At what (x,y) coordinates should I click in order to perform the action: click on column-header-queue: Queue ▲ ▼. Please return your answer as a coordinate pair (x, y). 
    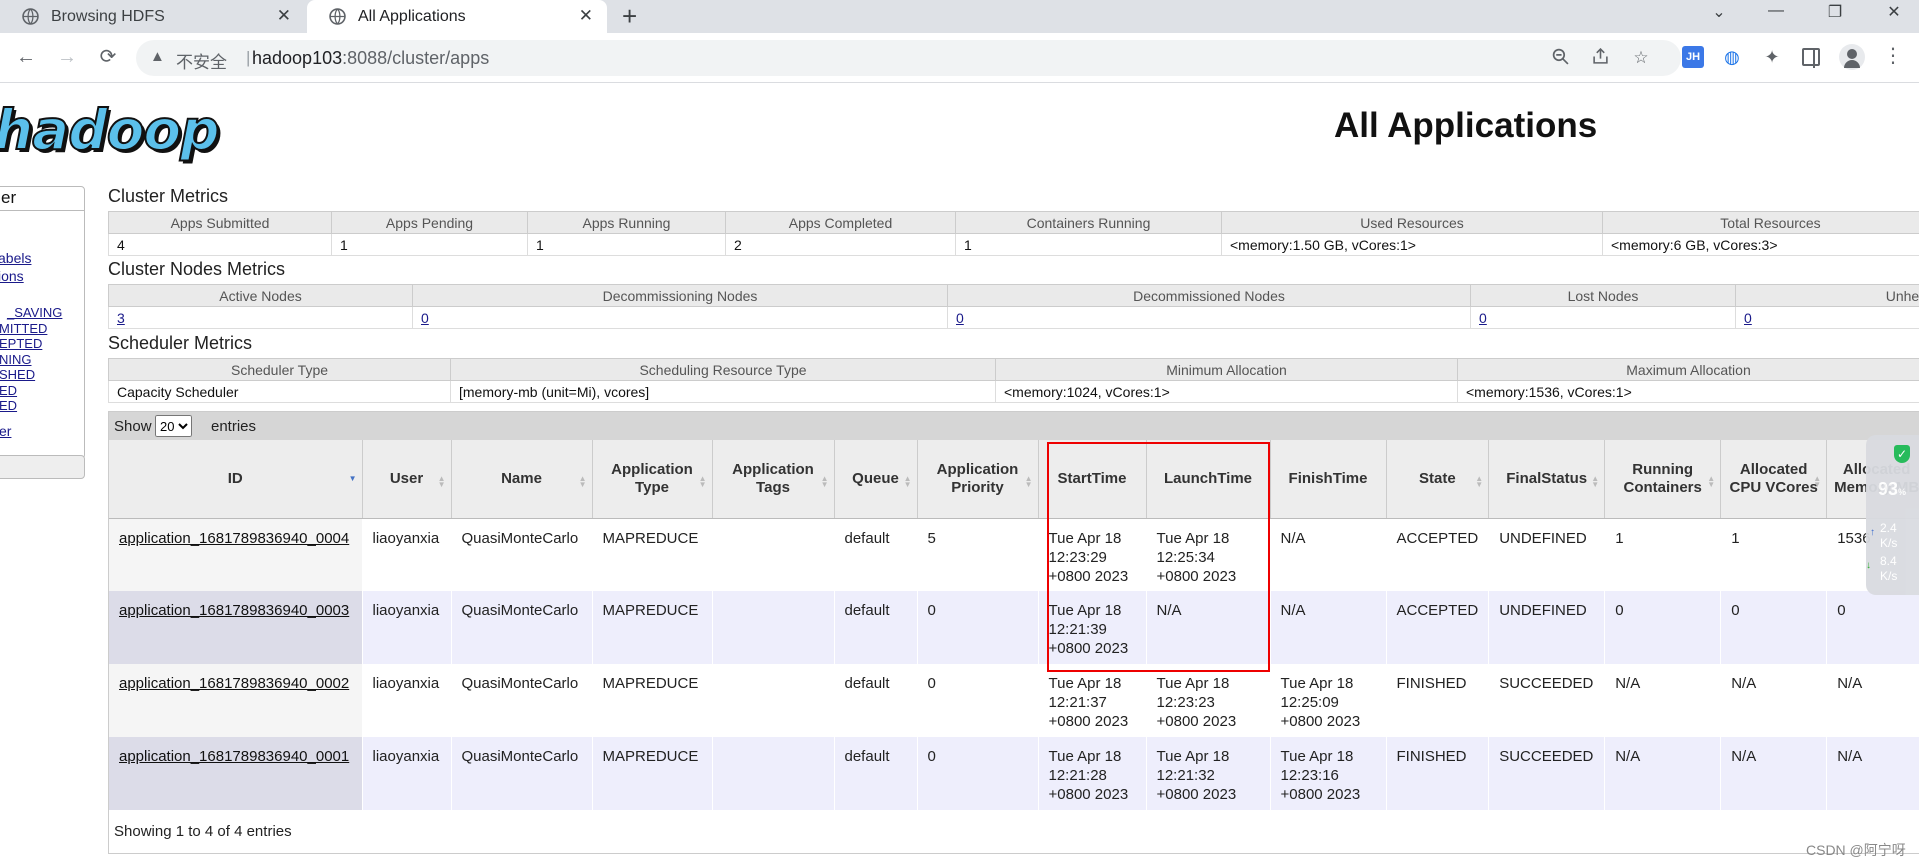
    Looking at the image, I should click on (876, 479).